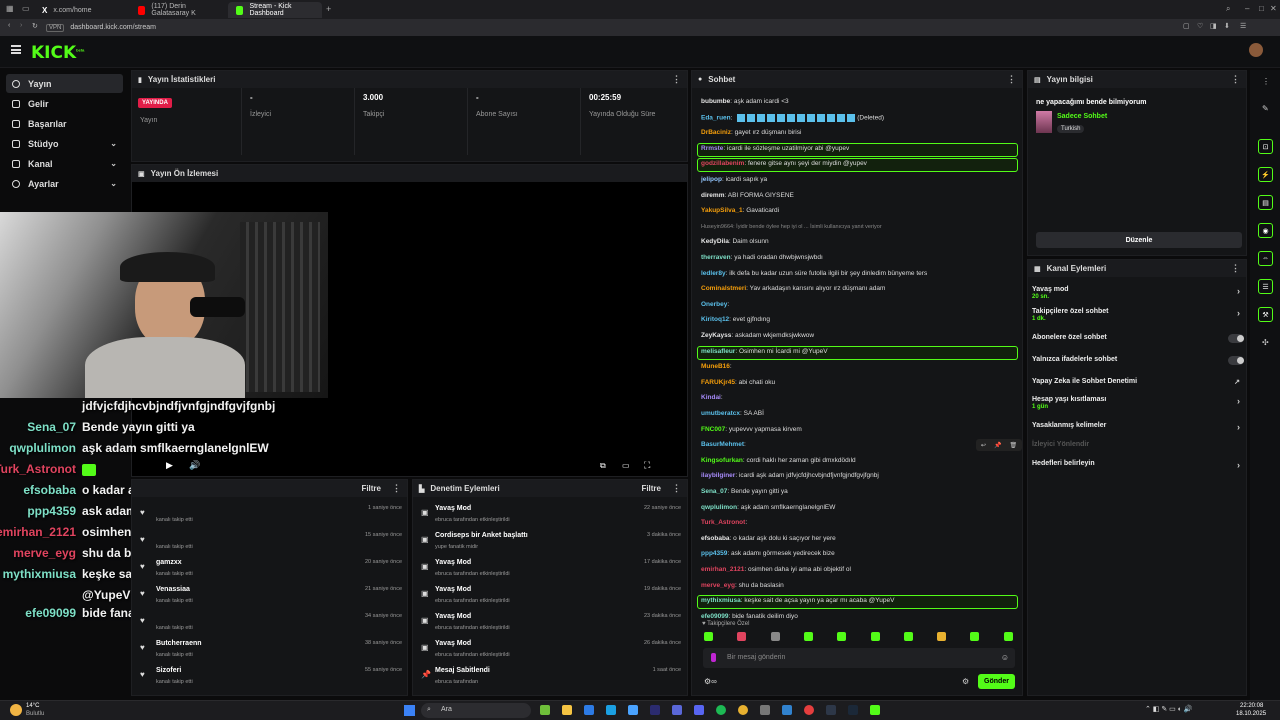 The height and width of the screenshot is (720, 1280). Describe the element at coordinates (1005, 657) in the screenshot. I see `emoji-icon: ☺` at that location.